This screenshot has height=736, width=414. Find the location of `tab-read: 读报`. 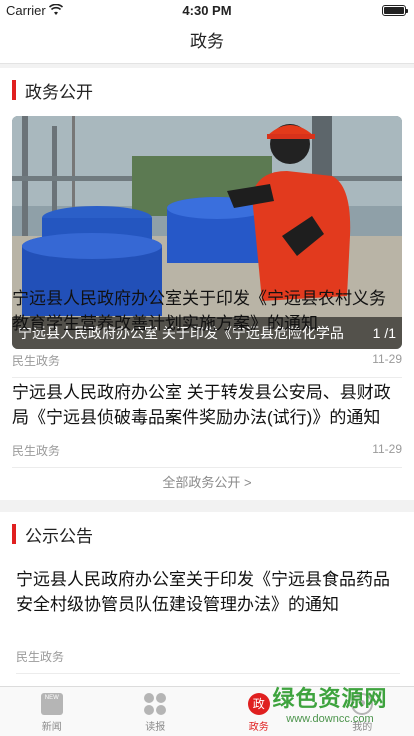

tab-read: 读报 is located at coordinates (156, 711).